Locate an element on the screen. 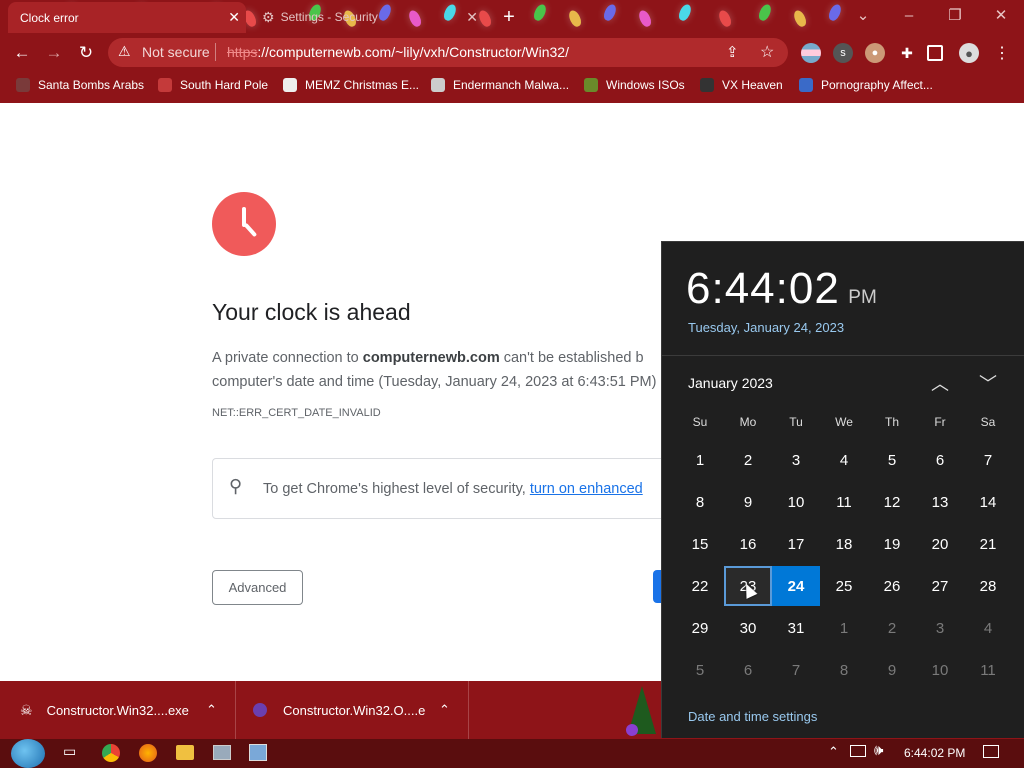  reload-button: ↻ is located at coordinates (86, 53).